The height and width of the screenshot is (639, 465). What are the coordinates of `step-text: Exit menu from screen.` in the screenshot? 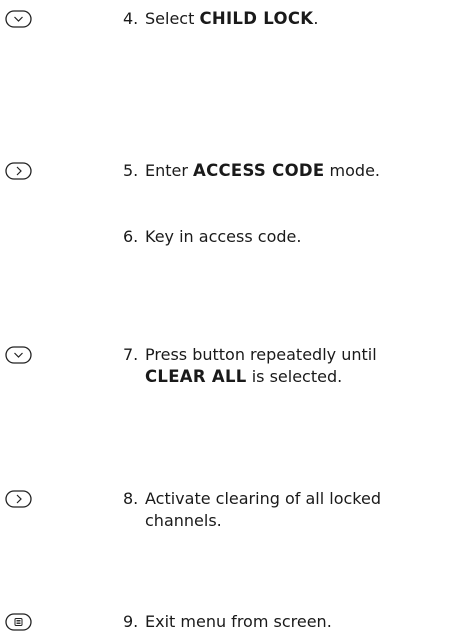 It's located at (238, 622).